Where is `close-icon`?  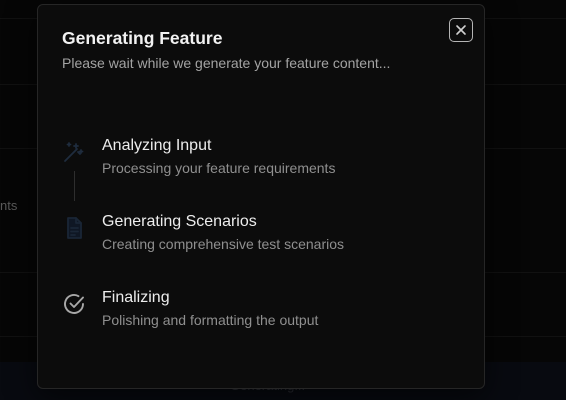
close-icon is located at coordinates (461, 30).